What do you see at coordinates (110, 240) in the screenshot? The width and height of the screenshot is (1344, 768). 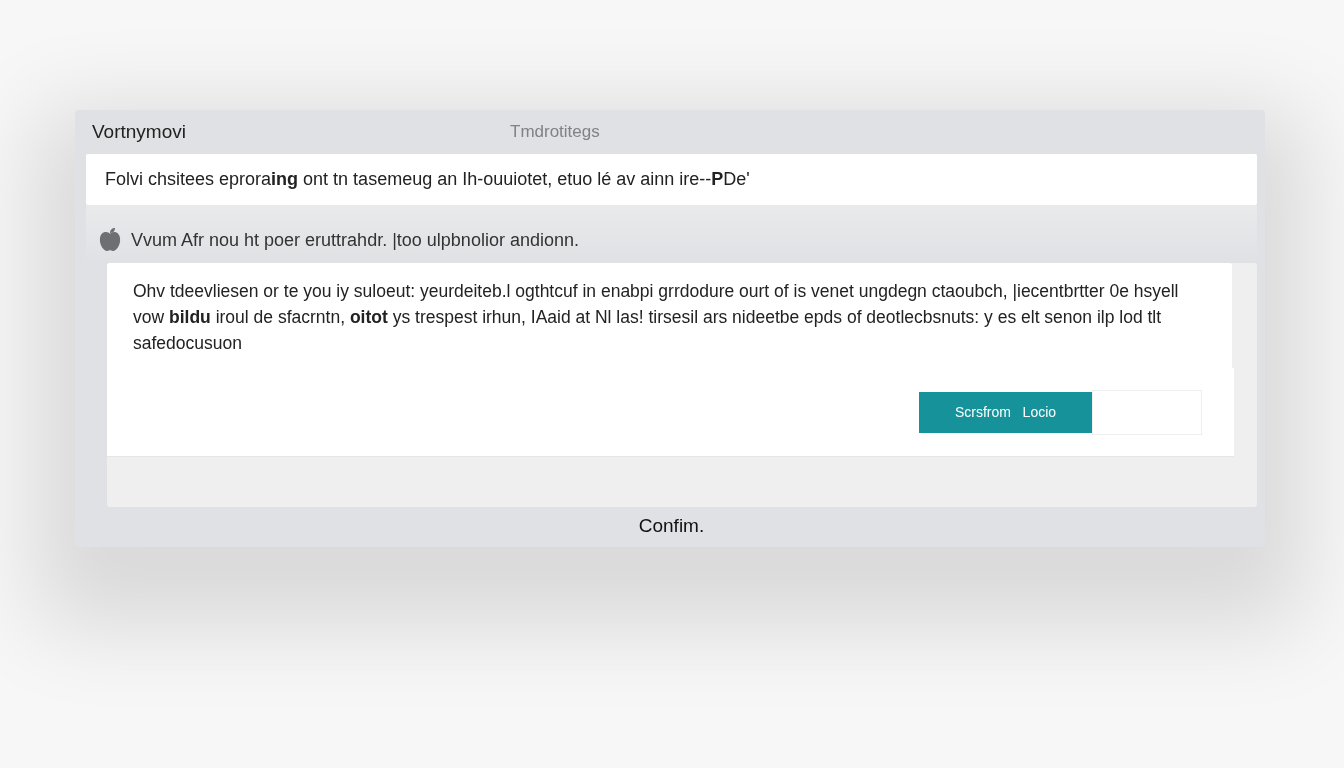 I see `apple-icon` at bounding box center [110, 240].